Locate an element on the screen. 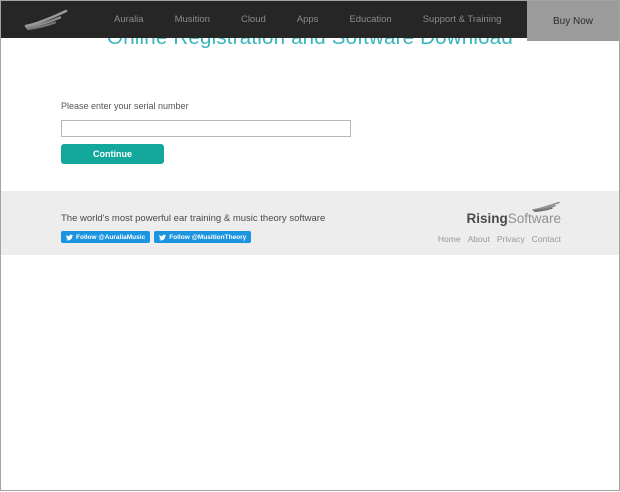 The height and width of the screenshot is (492, 620). nav-item-musition: Musition is located at coordinates (192, 19).